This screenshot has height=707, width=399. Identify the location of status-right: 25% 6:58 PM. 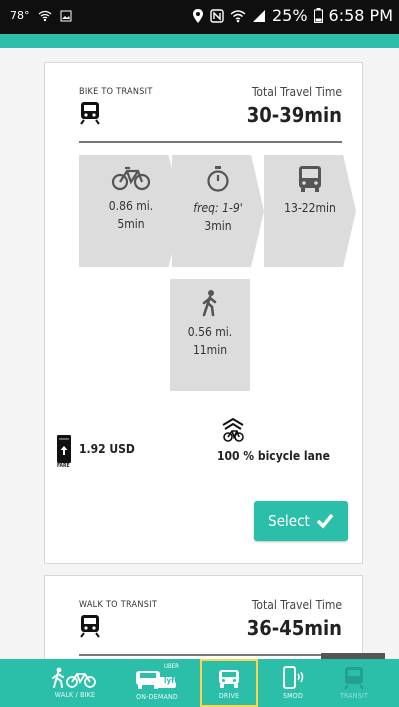
(292, 15).